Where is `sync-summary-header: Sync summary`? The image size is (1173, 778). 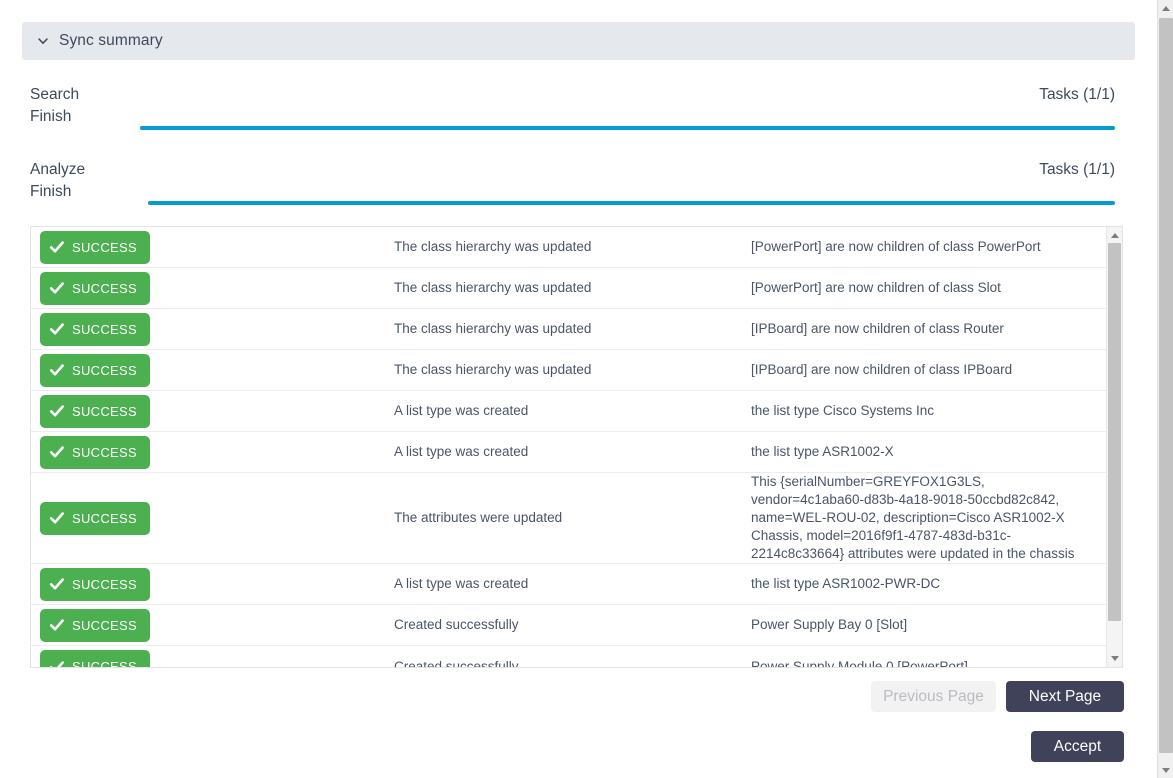 sync-summary-header: Sync summary is located at coordinates (578, 41).